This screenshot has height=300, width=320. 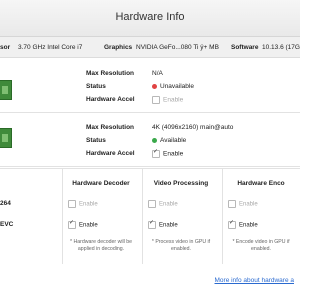 I want to click on window-title: Hardware Info, so click(x=150, y=17).